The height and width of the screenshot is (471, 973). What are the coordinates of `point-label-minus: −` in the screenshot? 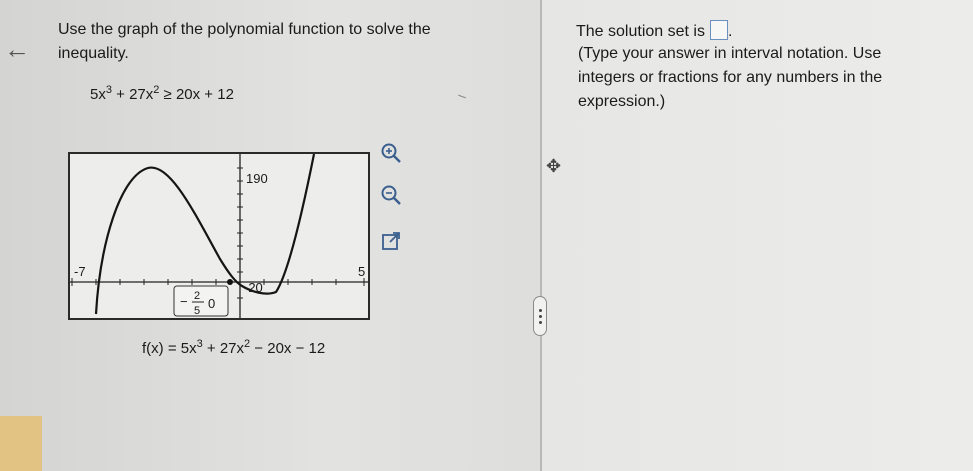 It's located at (184, 301).